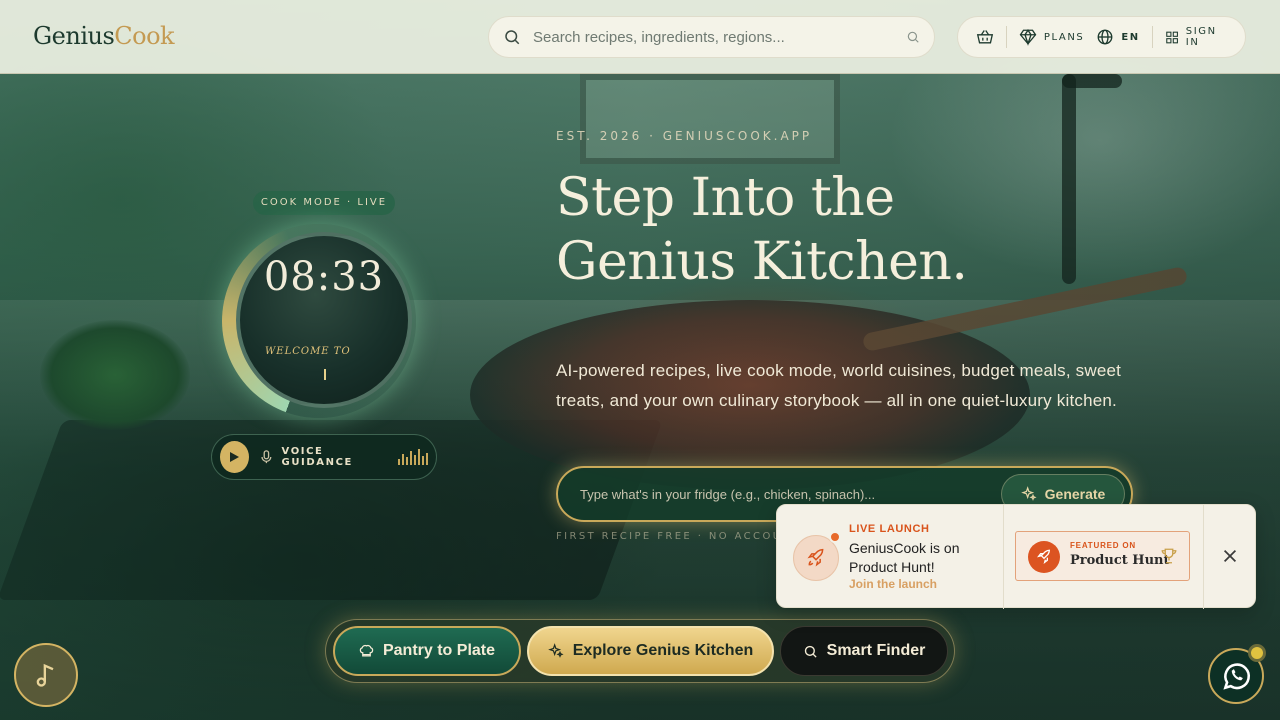 The height and width of the screenshot is (720, 1280). I want to click on language-label: EN, so click(1130, 37).